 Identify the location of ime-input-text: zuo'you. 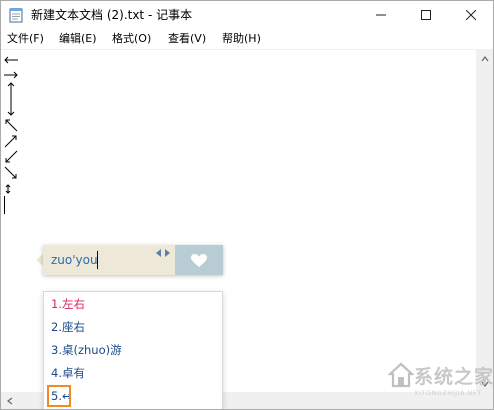
(74, 260).